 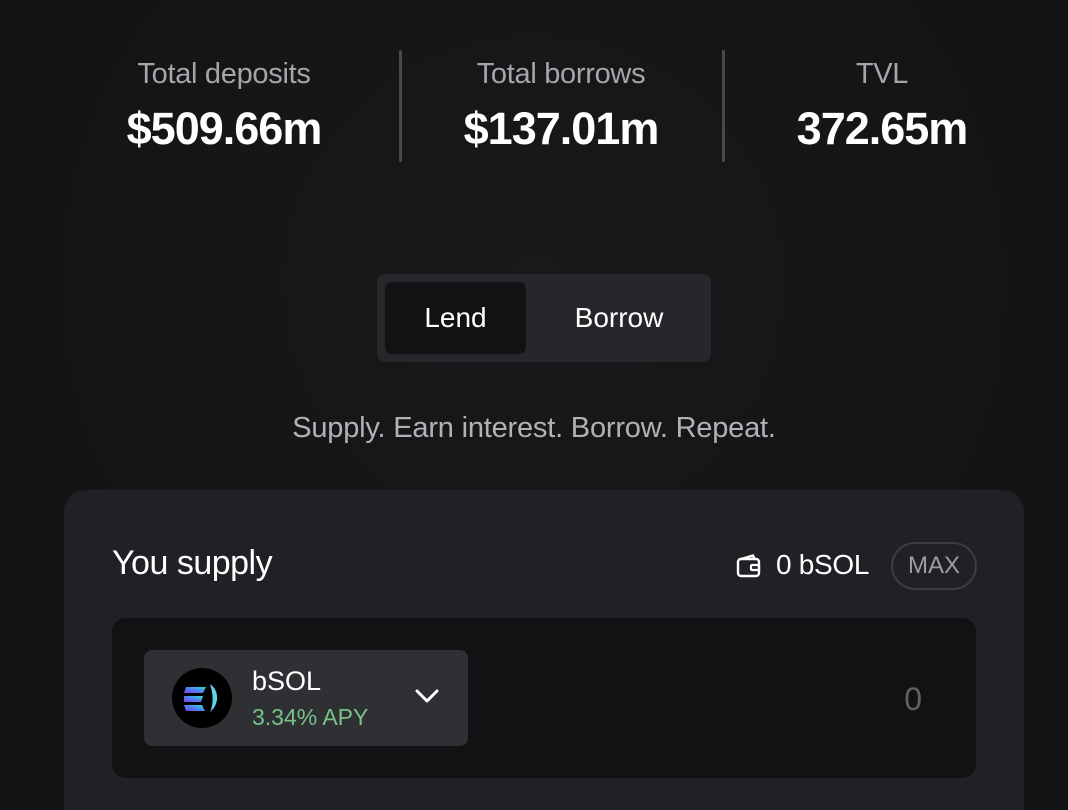 I want to click on max-button: MAX, so click(x=934, y=566).